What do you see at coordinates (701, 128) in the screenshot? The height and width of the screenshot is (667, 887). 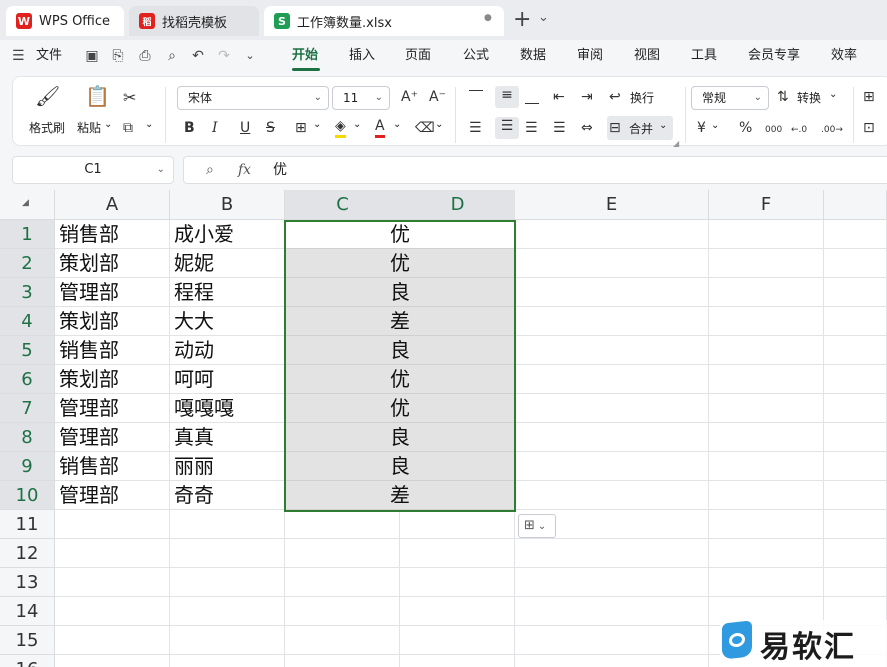 I see `currency-button: ¥` at bounding box center [701, 128].